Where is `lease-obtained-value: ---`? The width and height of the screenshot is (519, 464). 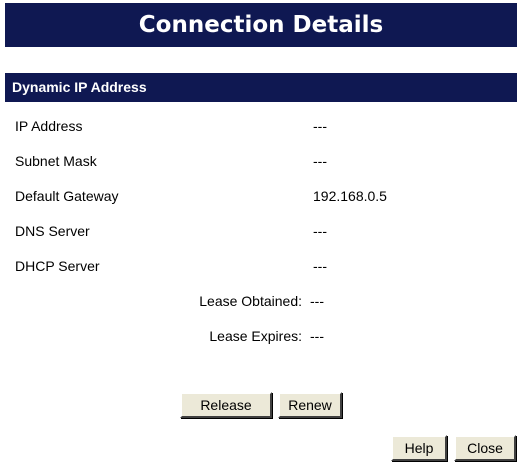
lease-obtained-value: --- is located at coordinates (317, 301).